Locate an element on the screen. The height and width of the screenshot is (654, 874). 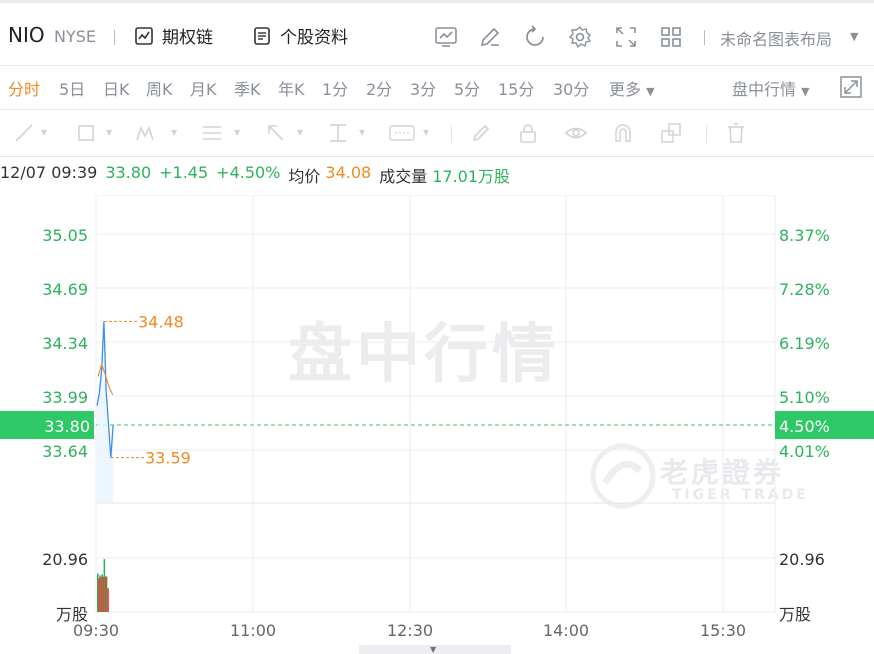
volume-label: 成交量 is located at coordinates (403, 176).